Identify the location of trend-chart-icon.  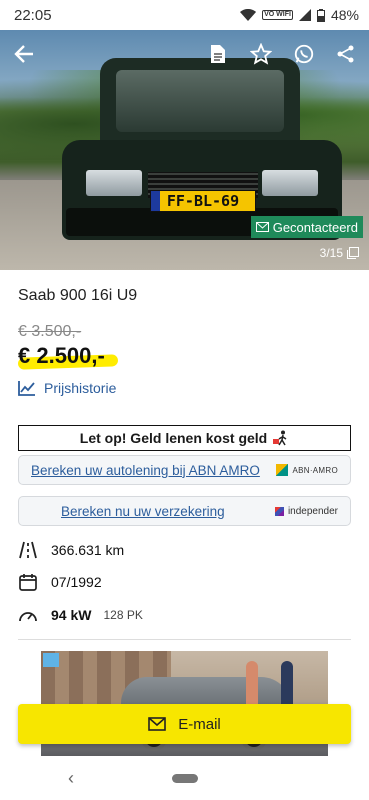
(26, 388).